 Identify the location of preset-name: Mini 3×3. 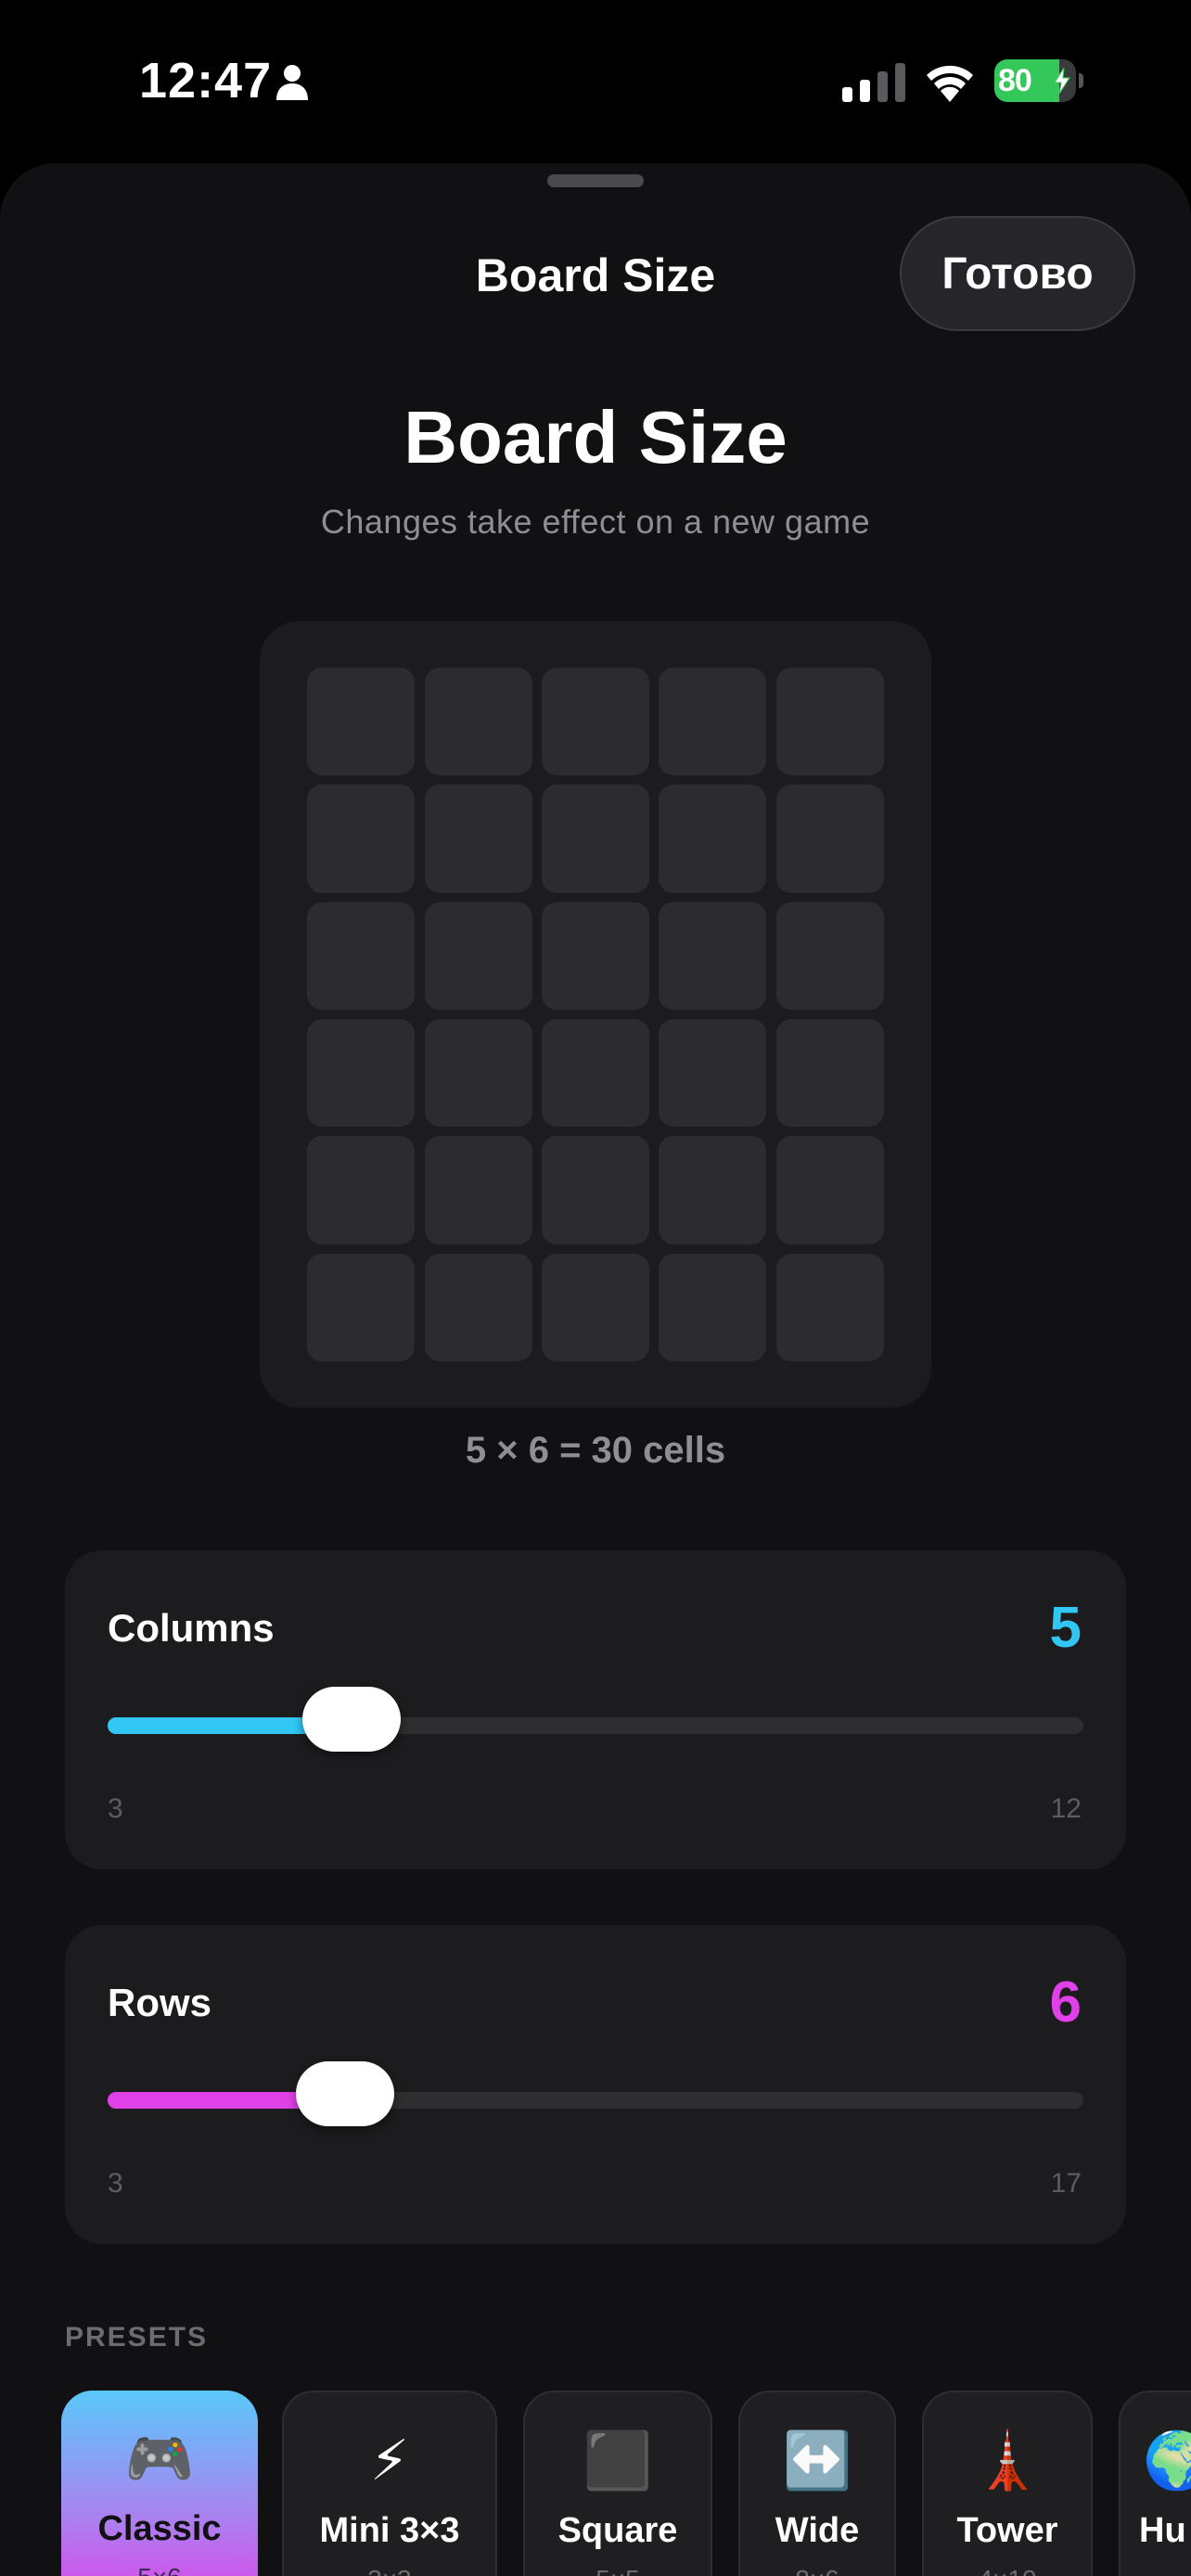
(389, 2530).